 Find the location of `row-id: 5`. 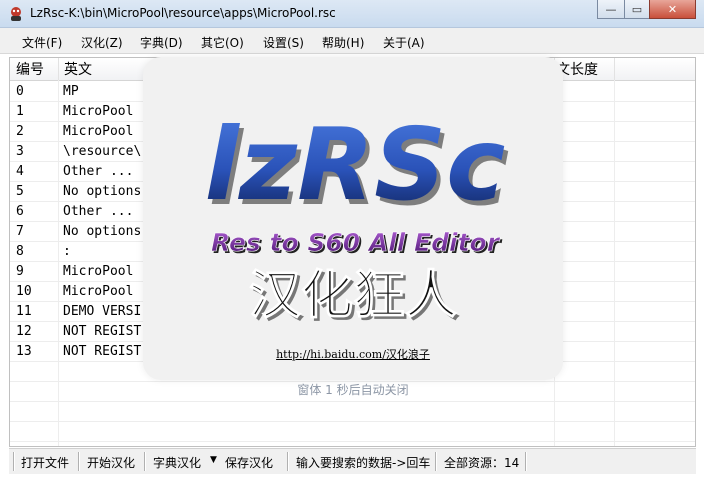

row-id: 5 is located at coordinates (20, 191).